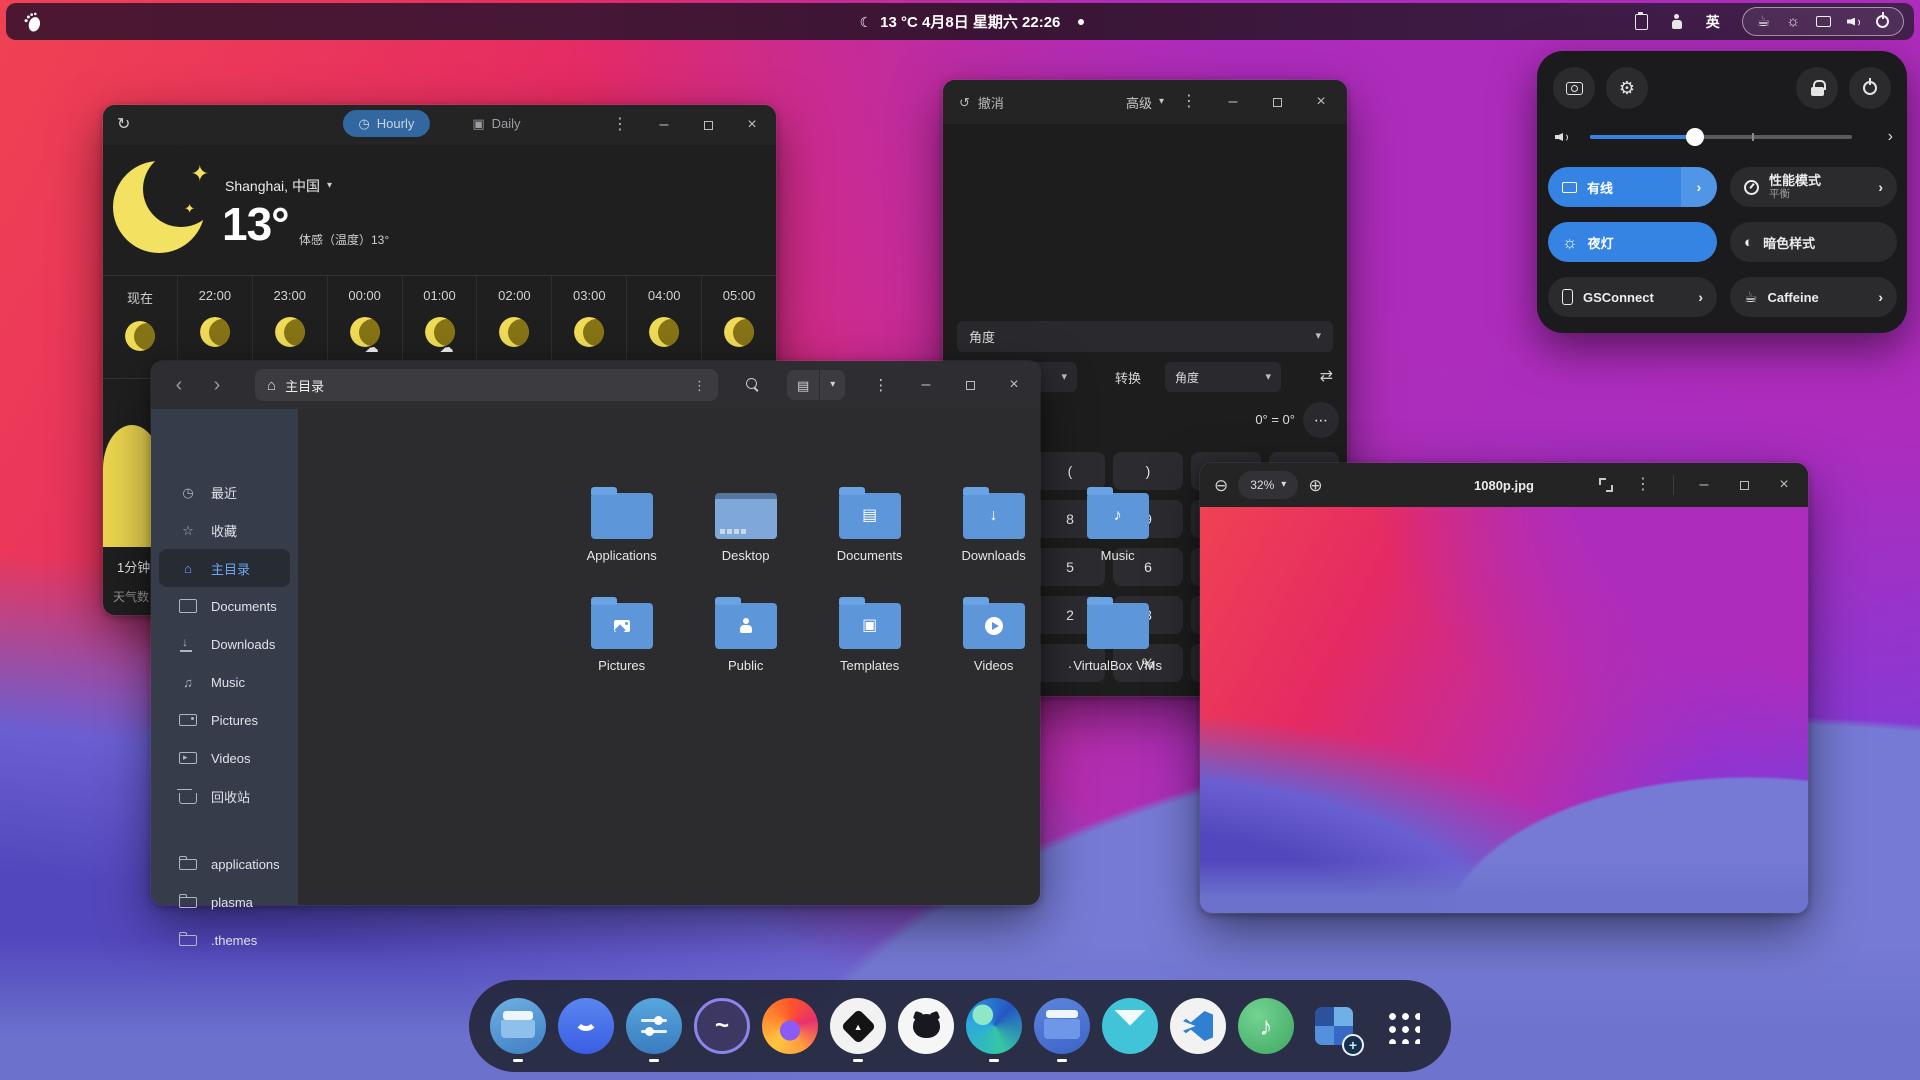 This screenshot has width=1920, height=1080. Describe the element at coordinates (1062, 1060) in the screenshot. I see `running-indicator` at that location.